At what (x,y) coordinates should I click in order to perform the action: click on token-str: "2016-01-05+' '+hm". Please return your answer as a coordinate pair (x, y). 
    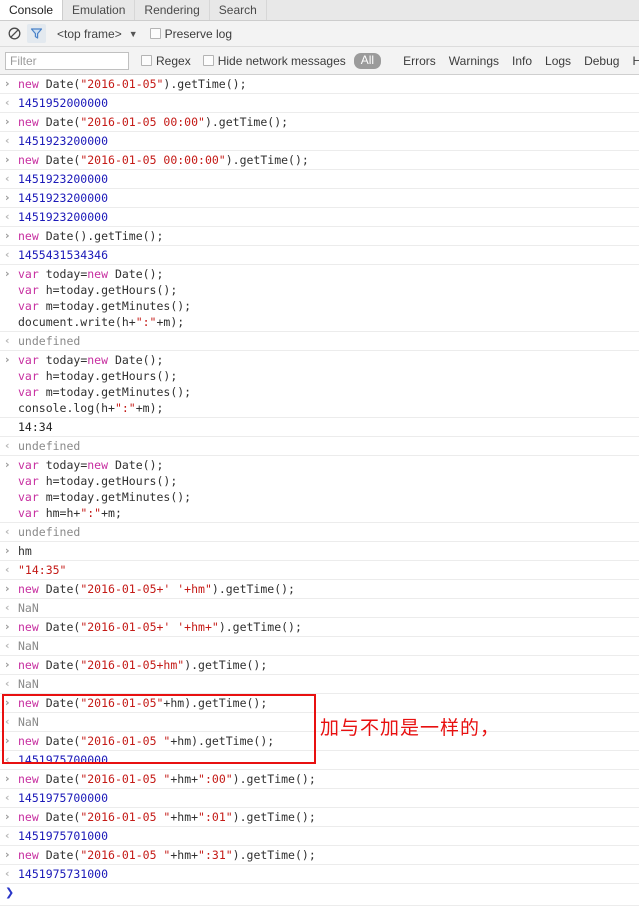
    Looking at the image, I should click on (146, 589).